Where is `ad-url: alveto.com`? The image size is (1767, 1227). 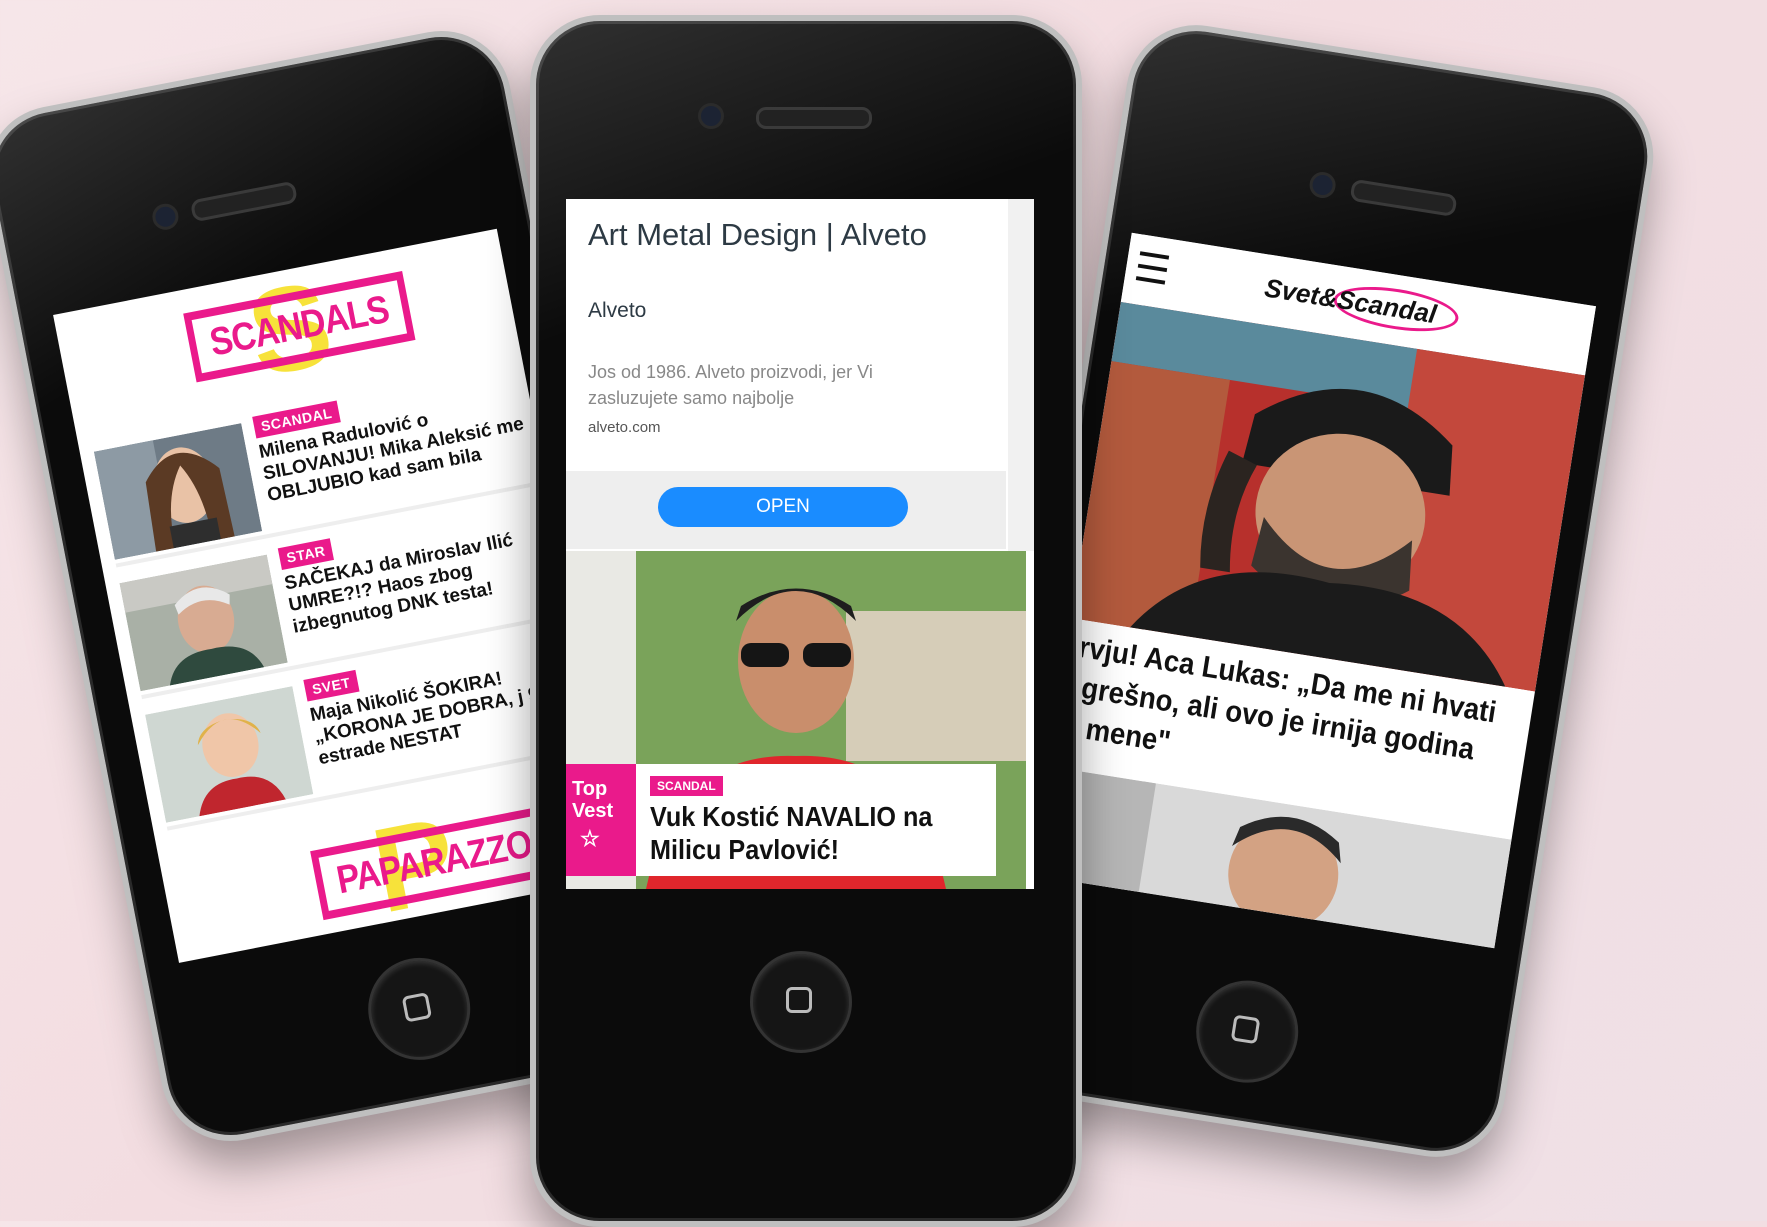 ad-url: alveto.com is located at coordinates (624, 427).